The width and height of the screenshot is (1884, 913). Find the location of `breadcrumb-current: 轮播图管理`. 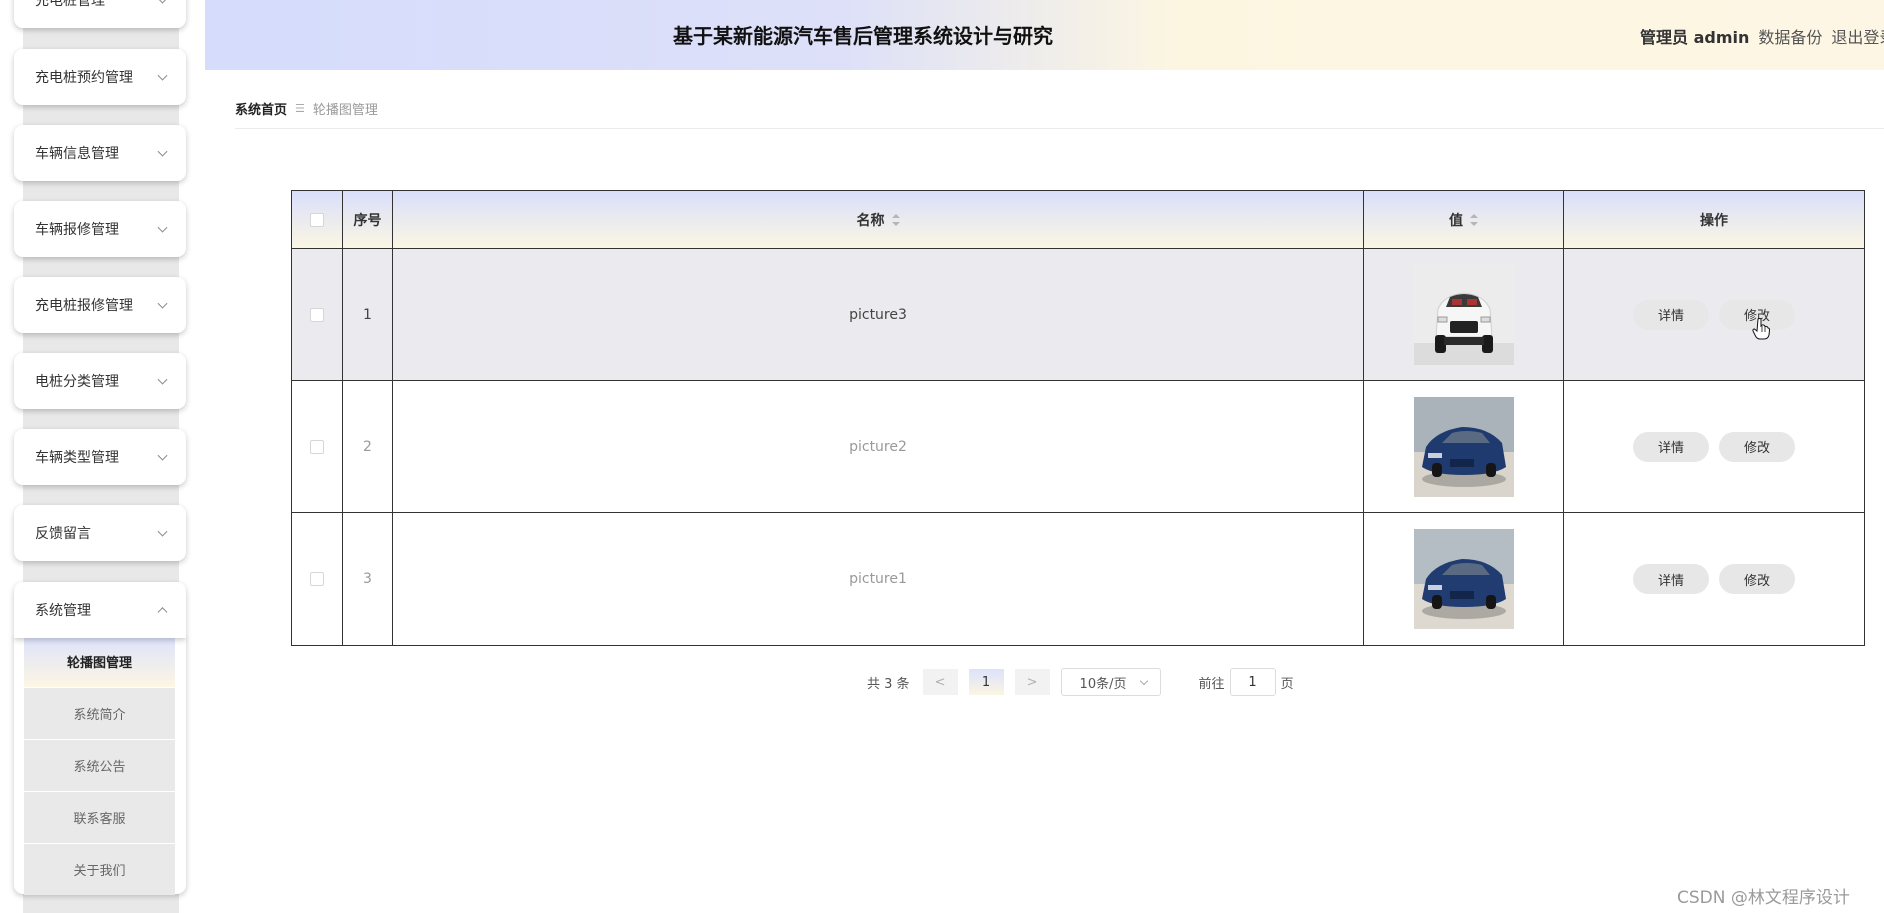

breadcrumb-current: 轮播图管理 is located at coordinates (345, 110).